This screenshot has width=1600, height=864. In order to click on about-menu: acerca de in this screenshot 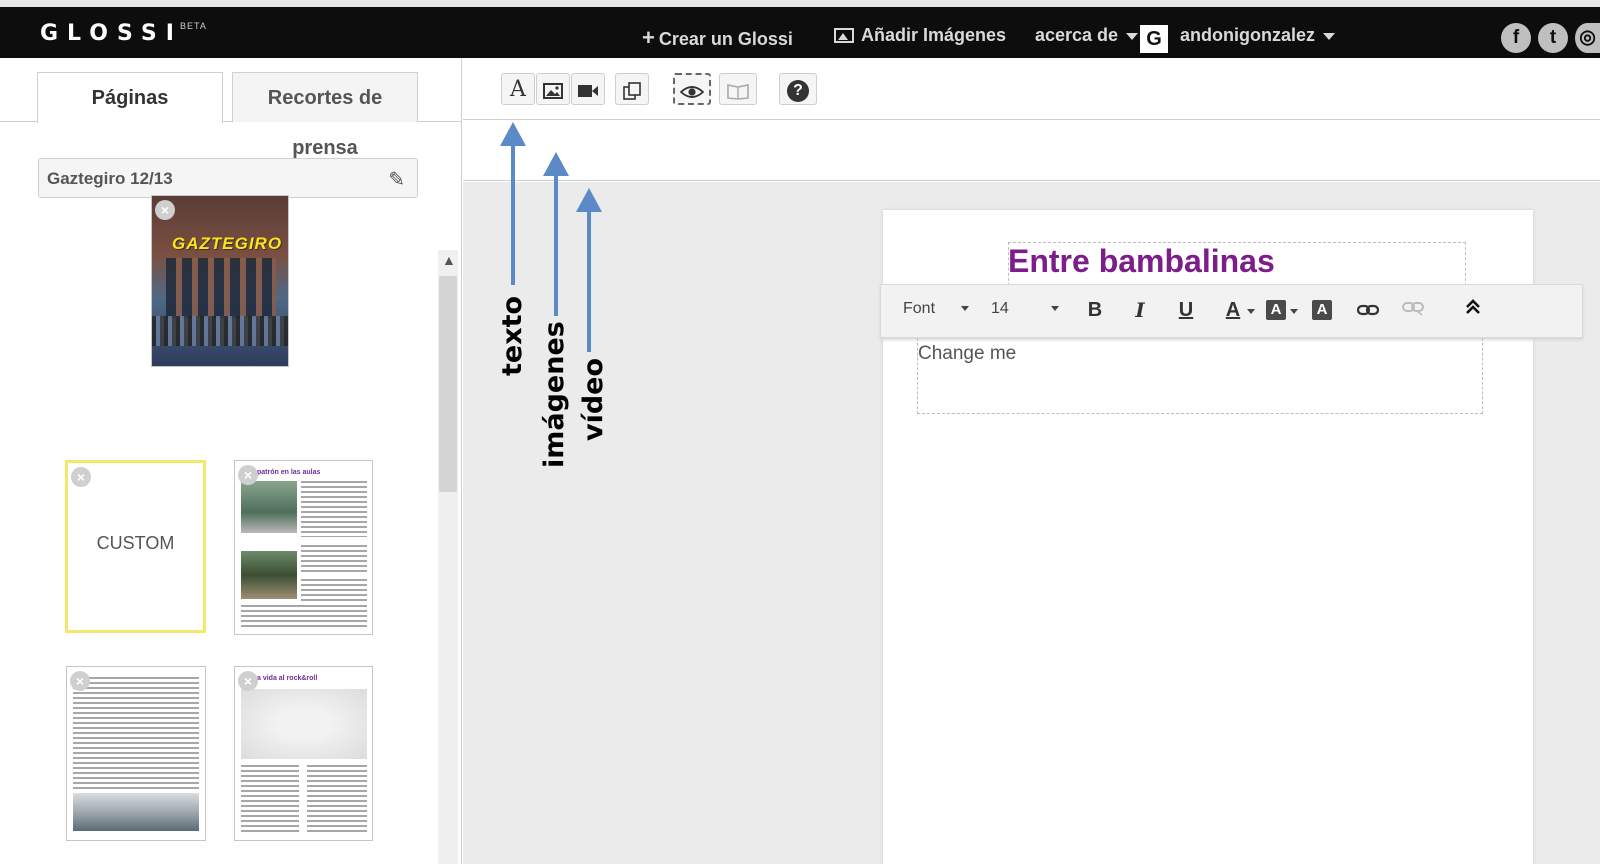, I will do `click(1087, 35)`.